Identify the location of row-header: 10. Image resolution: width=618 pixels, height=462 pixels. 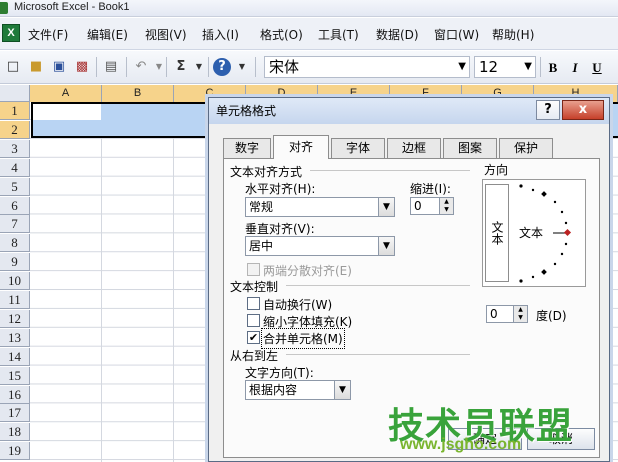
(15, 281).